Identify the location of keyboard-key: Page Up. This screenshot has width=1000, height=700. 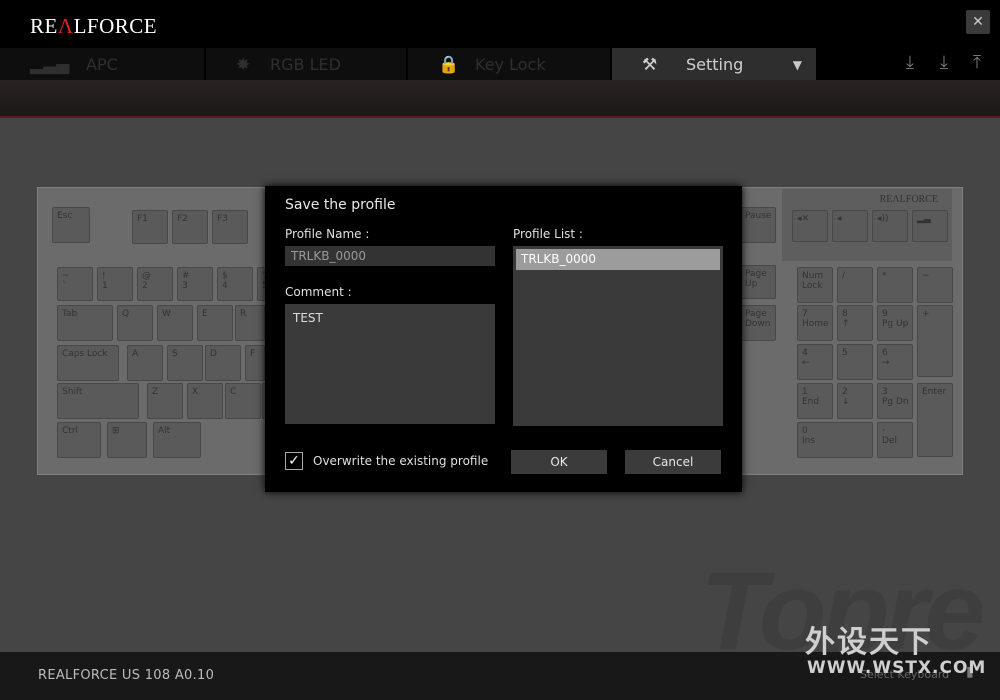
(758, 282).